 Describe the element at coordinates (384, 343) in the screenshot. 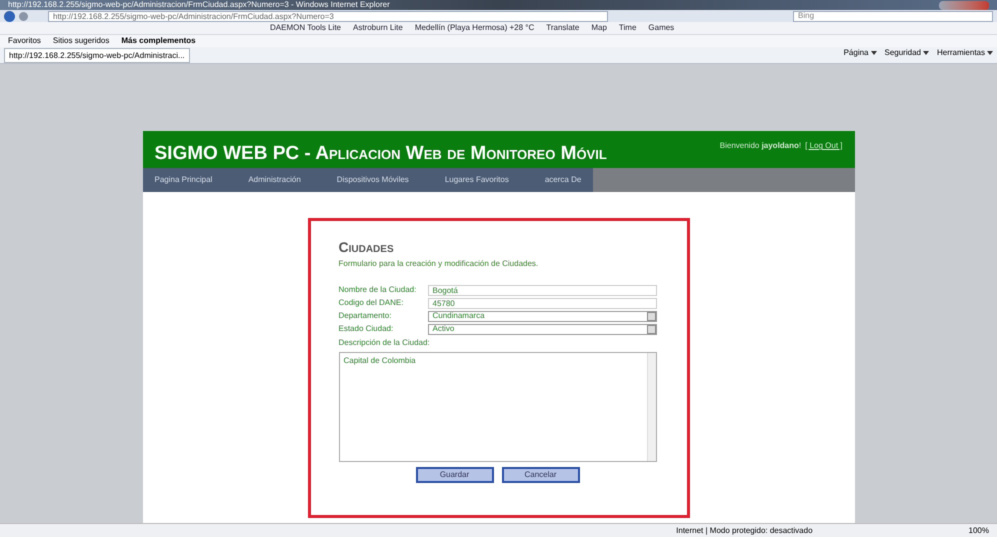

I see `field-label: Descripción de la Ciudad:` at that location.